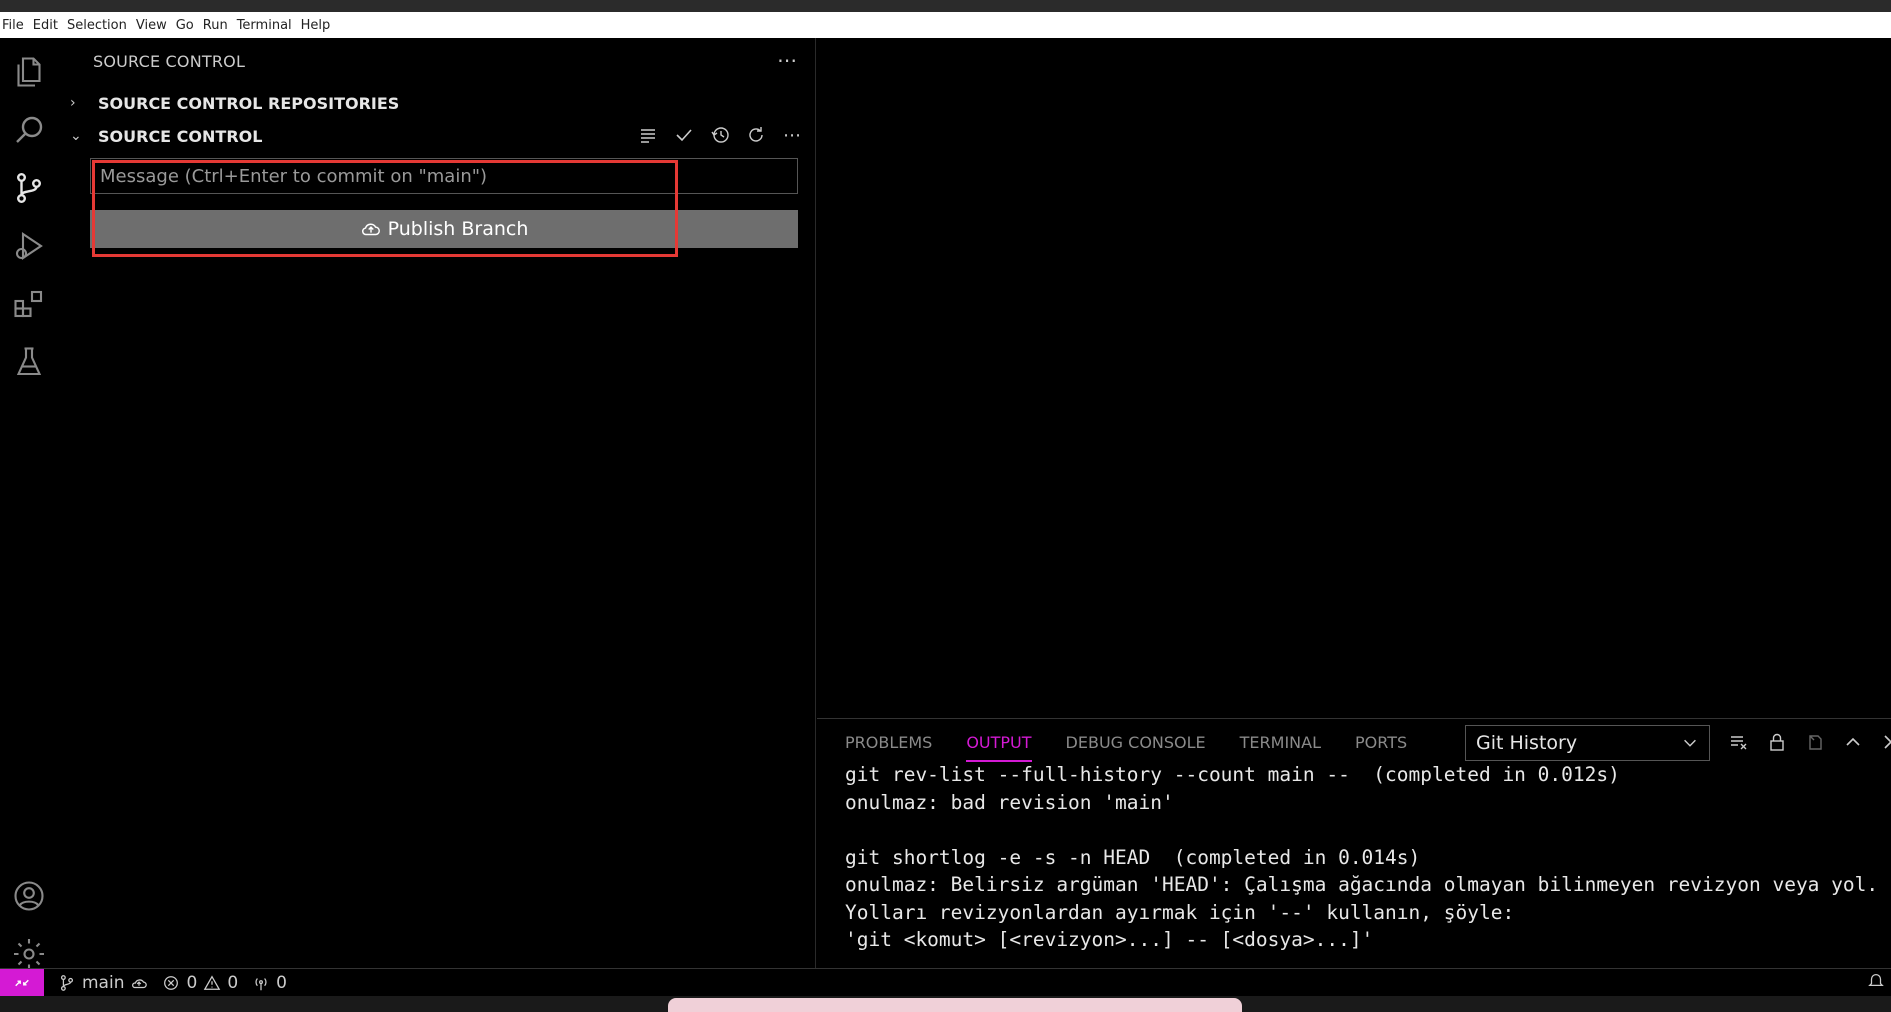 This screenshot has width=1891, height=1012. What do you see at coordinates (180, 136) in the screenshot?
I see `section-source-control-label: SOURCE CONTROL` at bounding box center [180, 136].